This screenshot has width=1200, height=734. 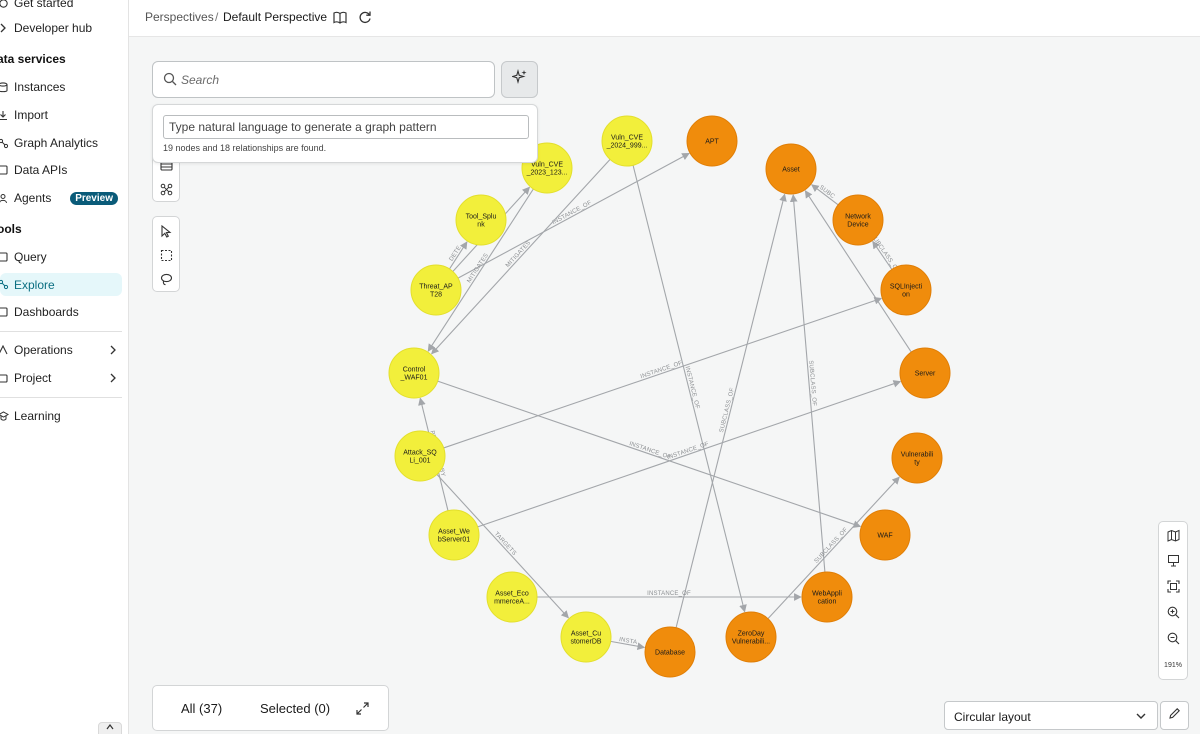 I want to click on sidebar-item-instances: Instances, so click(x=32, y=87).